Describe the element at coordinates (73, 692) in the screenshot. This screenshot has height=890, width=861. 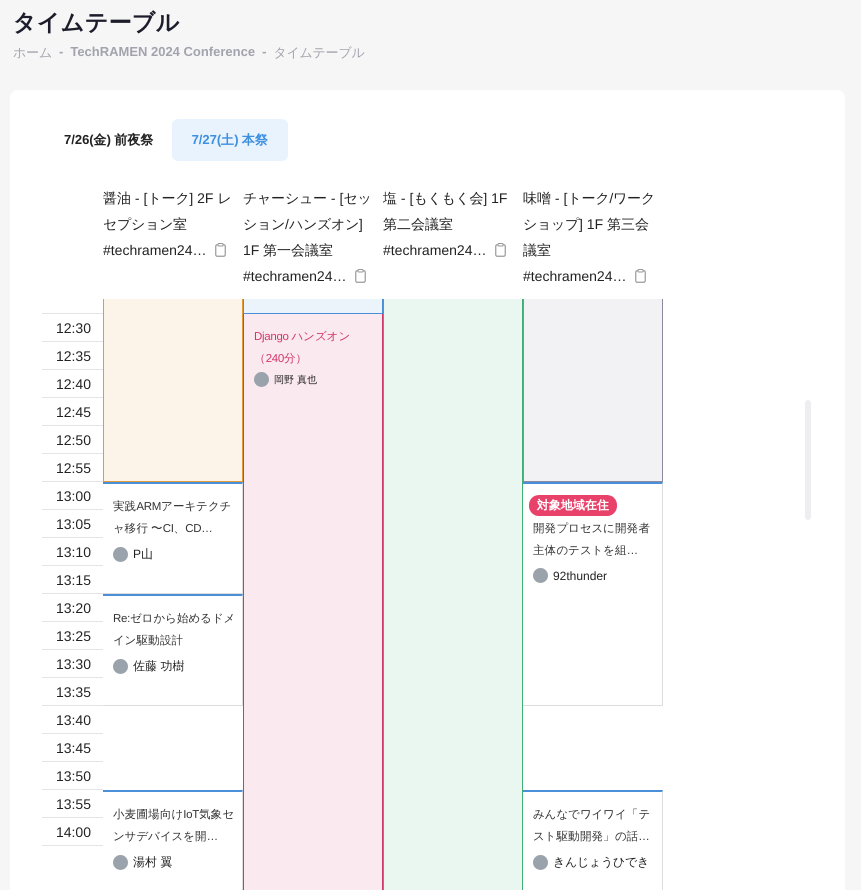
I see `time-label: 13:35` at that location.